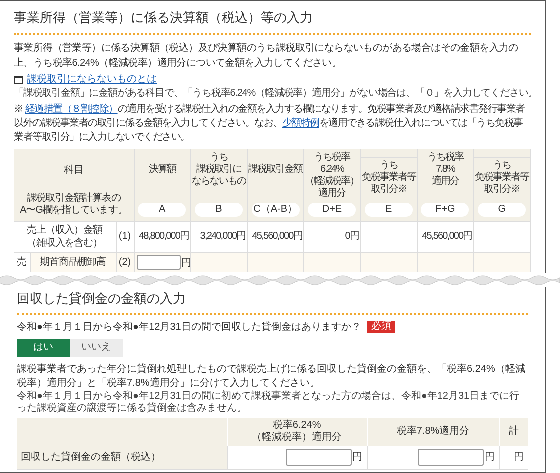 The height and width of the screenshot is (473, 560). What do you see at coordinates (43, 347) in the screenshot?
I see `option-button: はい` at bounding box center [43, 347].